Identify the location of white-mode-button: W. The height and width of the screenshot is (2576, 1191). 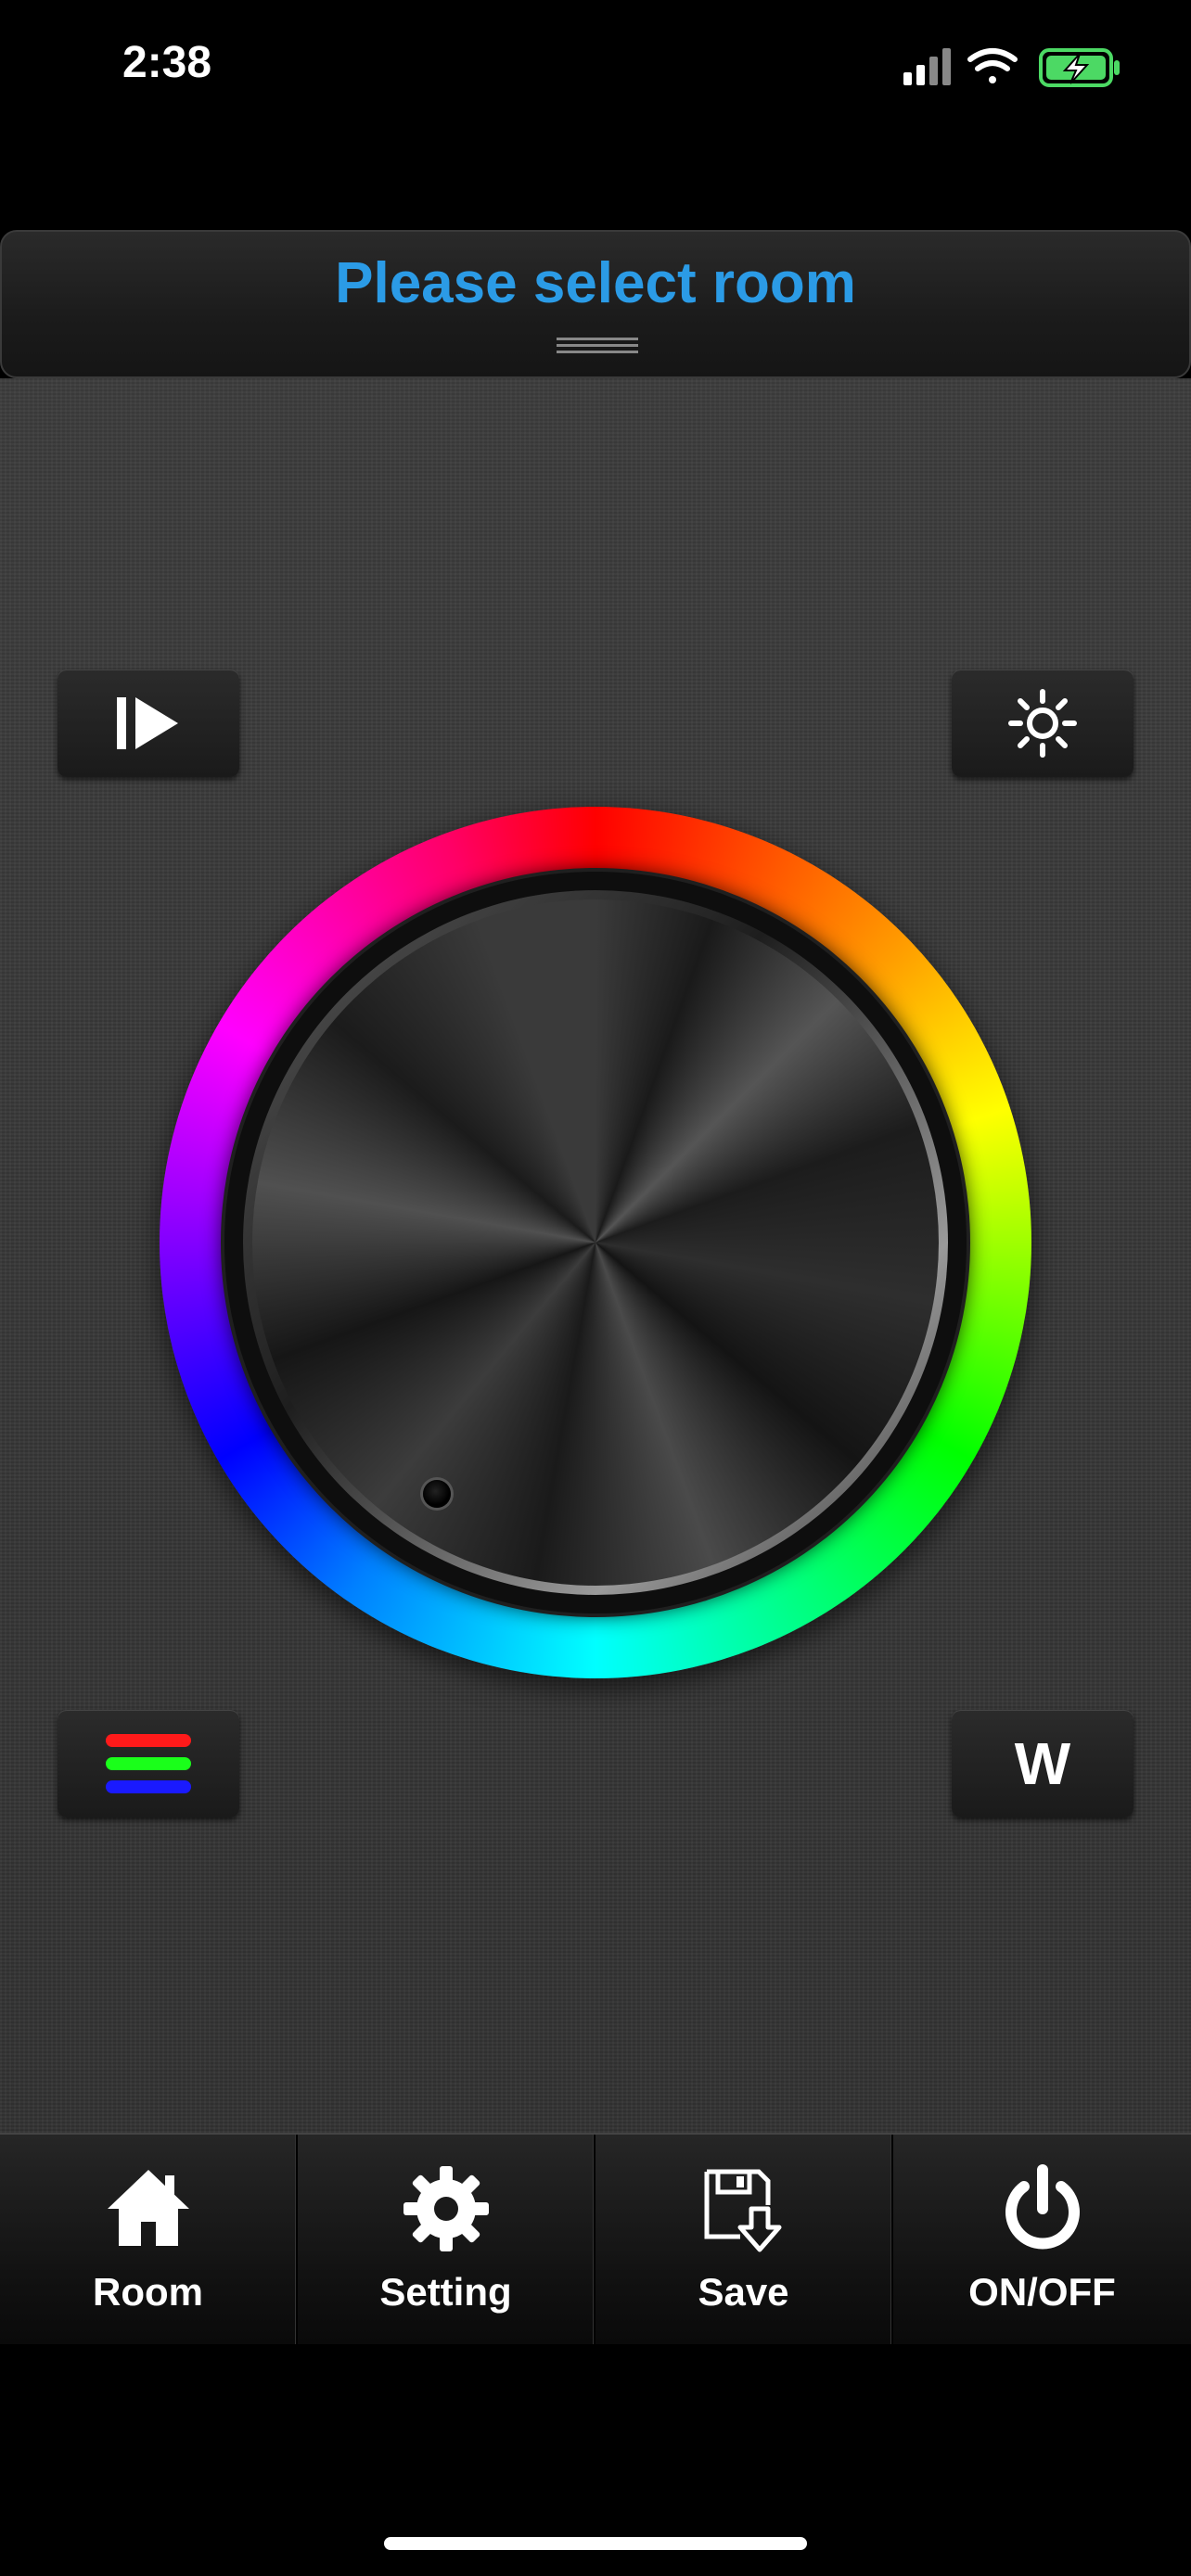
(1042, 1763).